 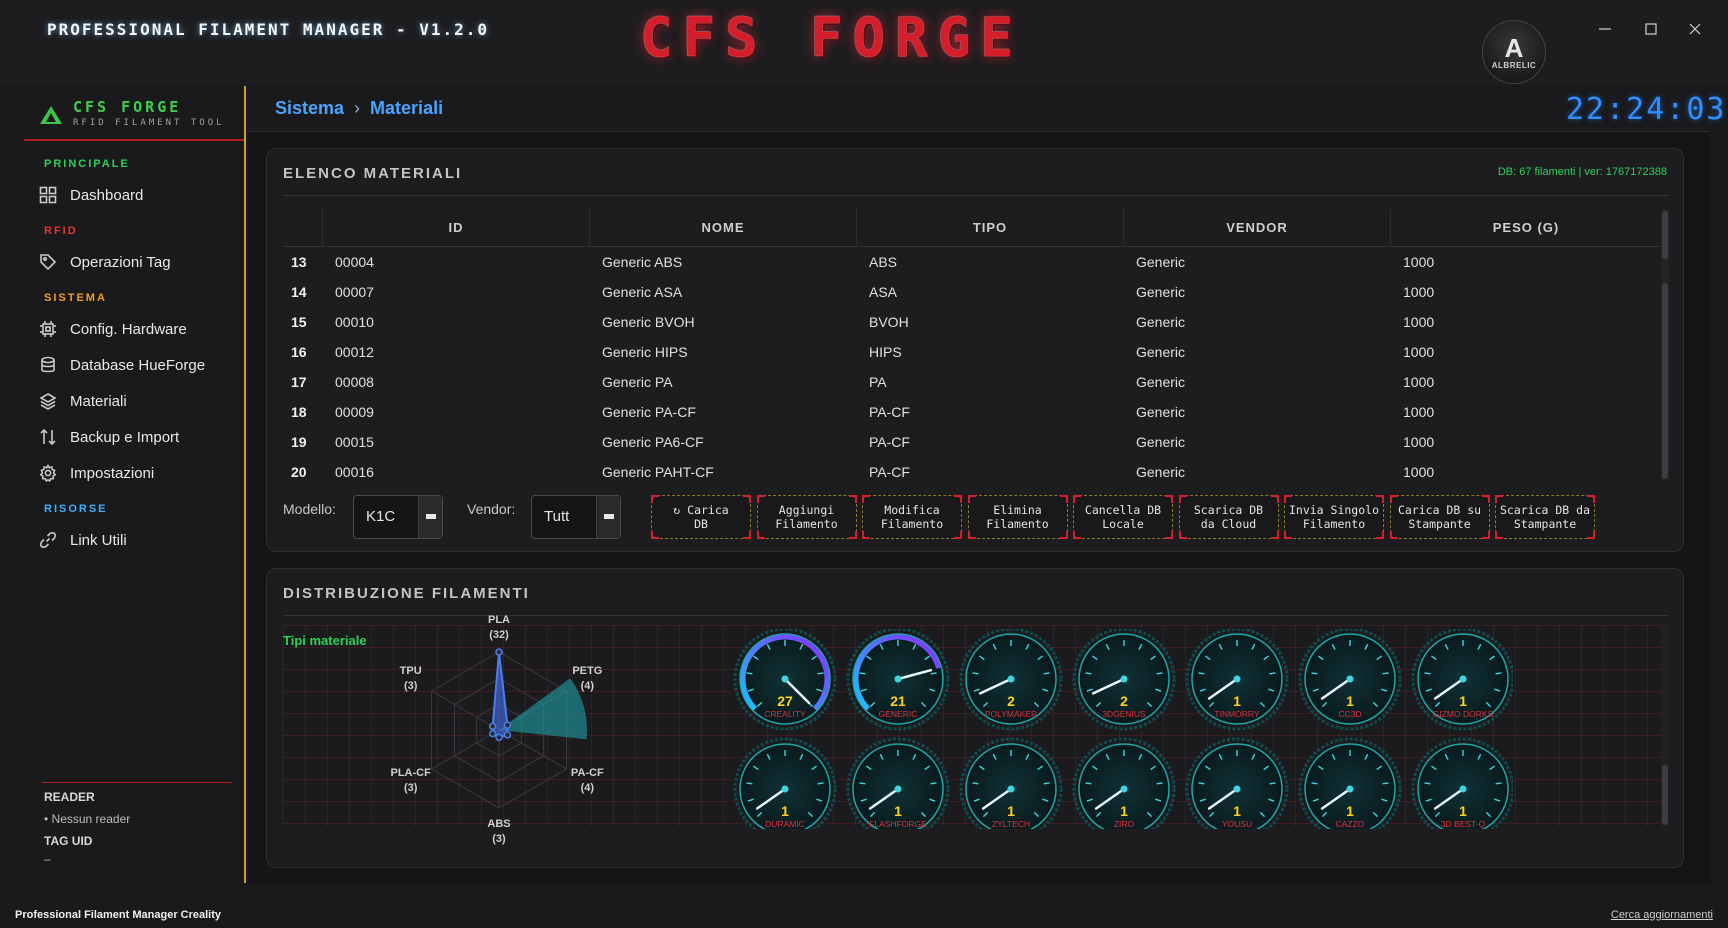 I want to click on cell-nome: Generic PA, so click(x=637, y=382).